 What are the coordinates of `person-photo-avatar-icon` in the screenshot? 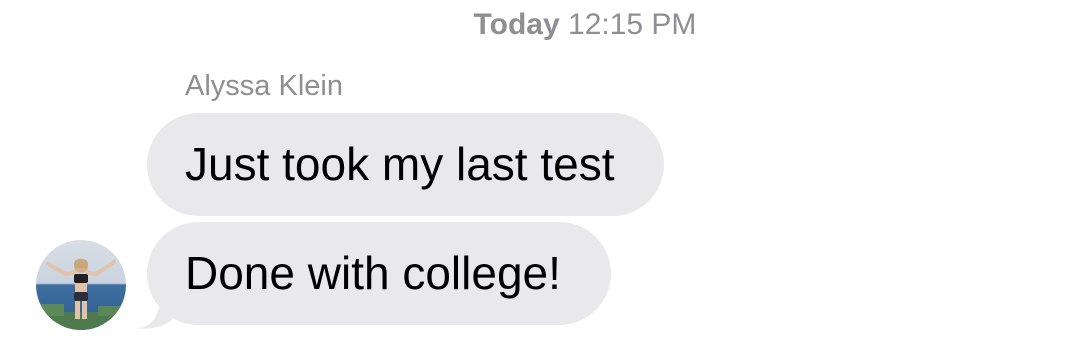 It's located at (81, 285).